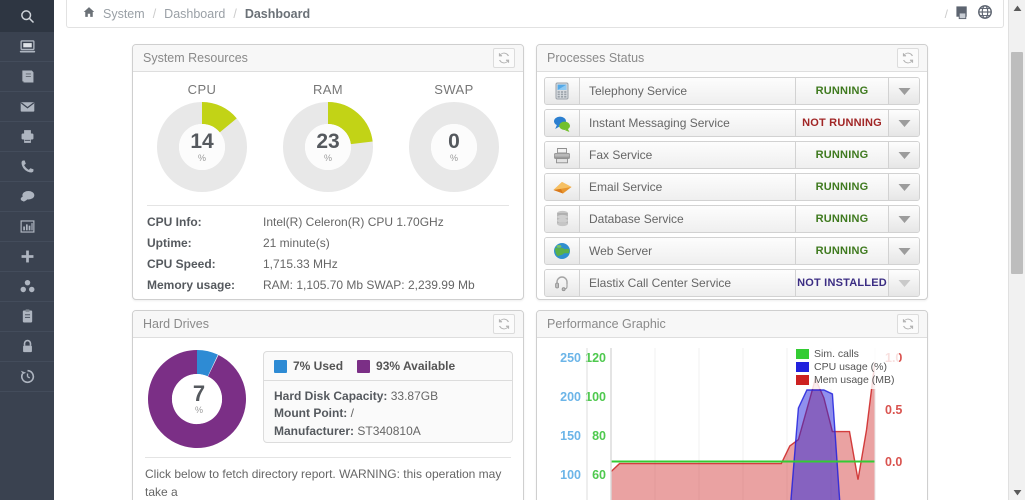 This screenshot has width=1025, height=500. I want to click on svg-text: 0.0, so click(893, 462).